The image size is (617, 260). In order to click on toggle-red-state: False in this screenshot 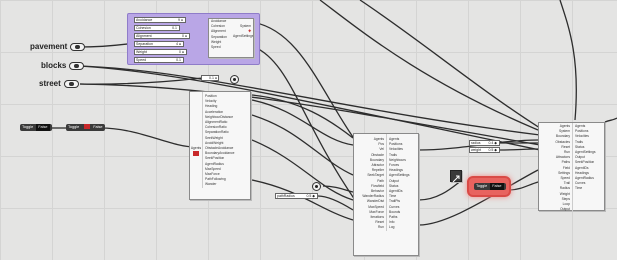, I will do `click(497, 186)`.